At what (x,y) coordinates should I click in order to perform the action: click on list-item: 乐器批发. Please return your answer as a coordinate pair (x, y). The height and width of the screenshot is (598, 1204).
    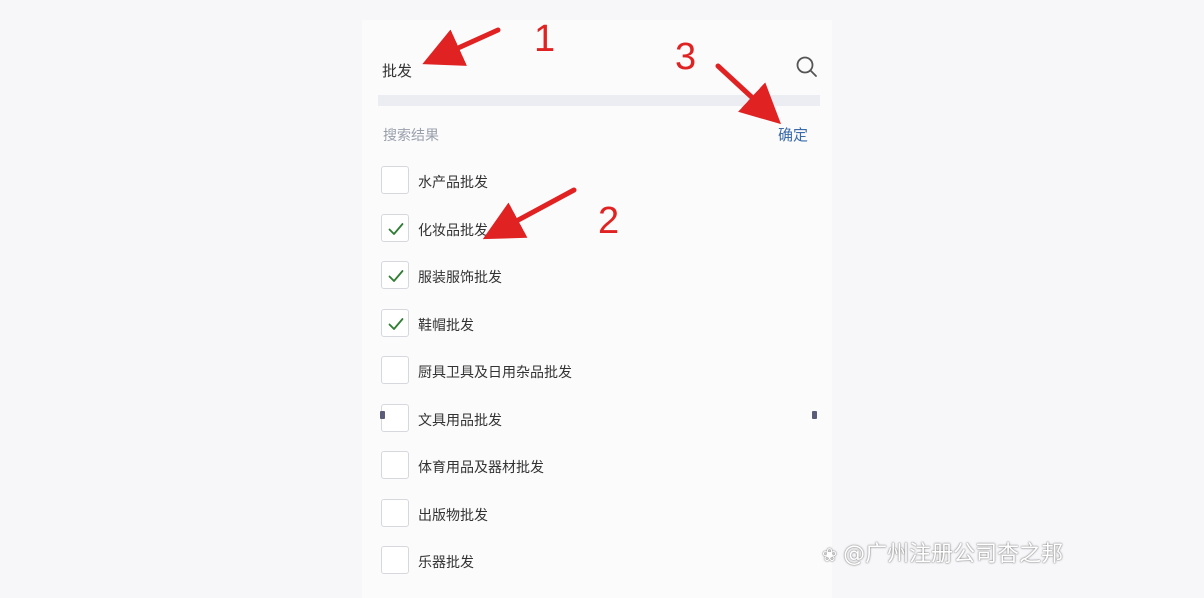
    Looking at the image, I should click on (531, 562).